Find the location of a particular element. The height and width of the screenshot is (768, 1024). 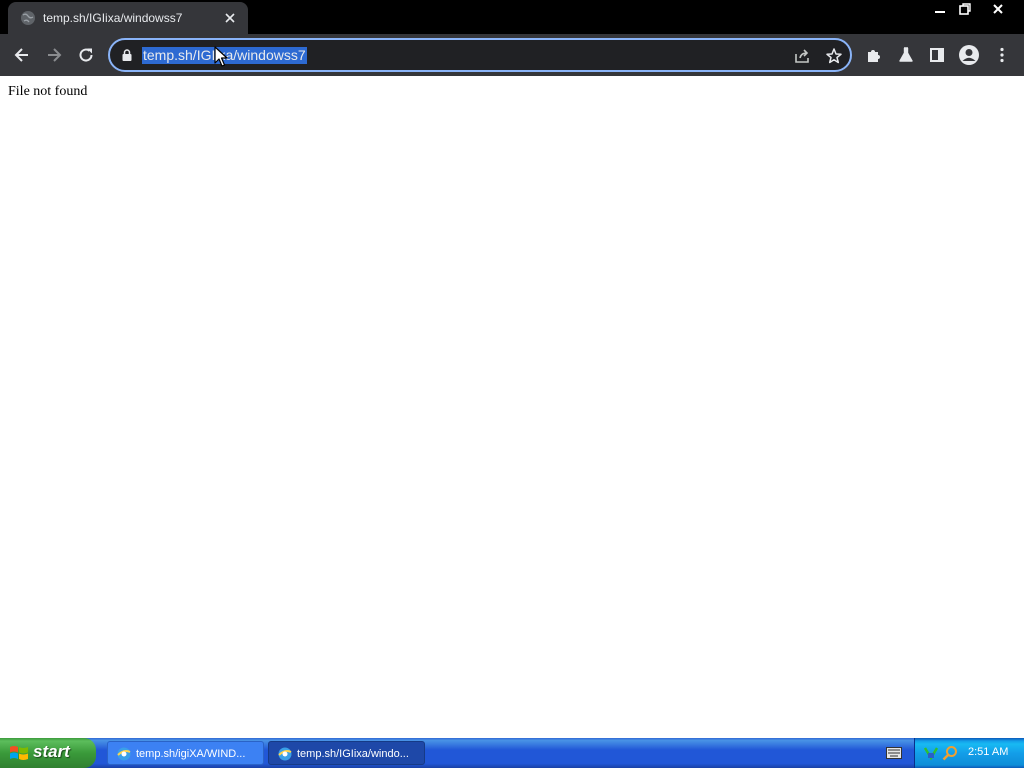

windows-flag-icon is located at coordinates (19, 753).